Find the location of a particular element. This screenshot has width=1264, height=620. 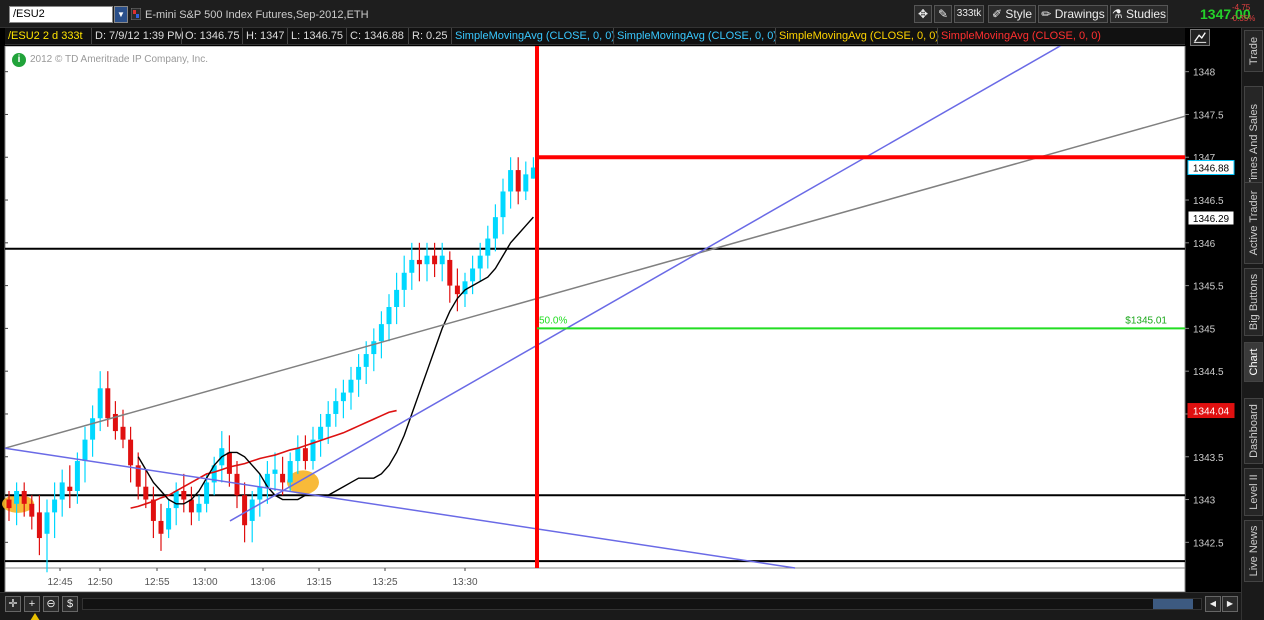

price-bubble-label: 1346.88 is located at coordinates (1211, 169).